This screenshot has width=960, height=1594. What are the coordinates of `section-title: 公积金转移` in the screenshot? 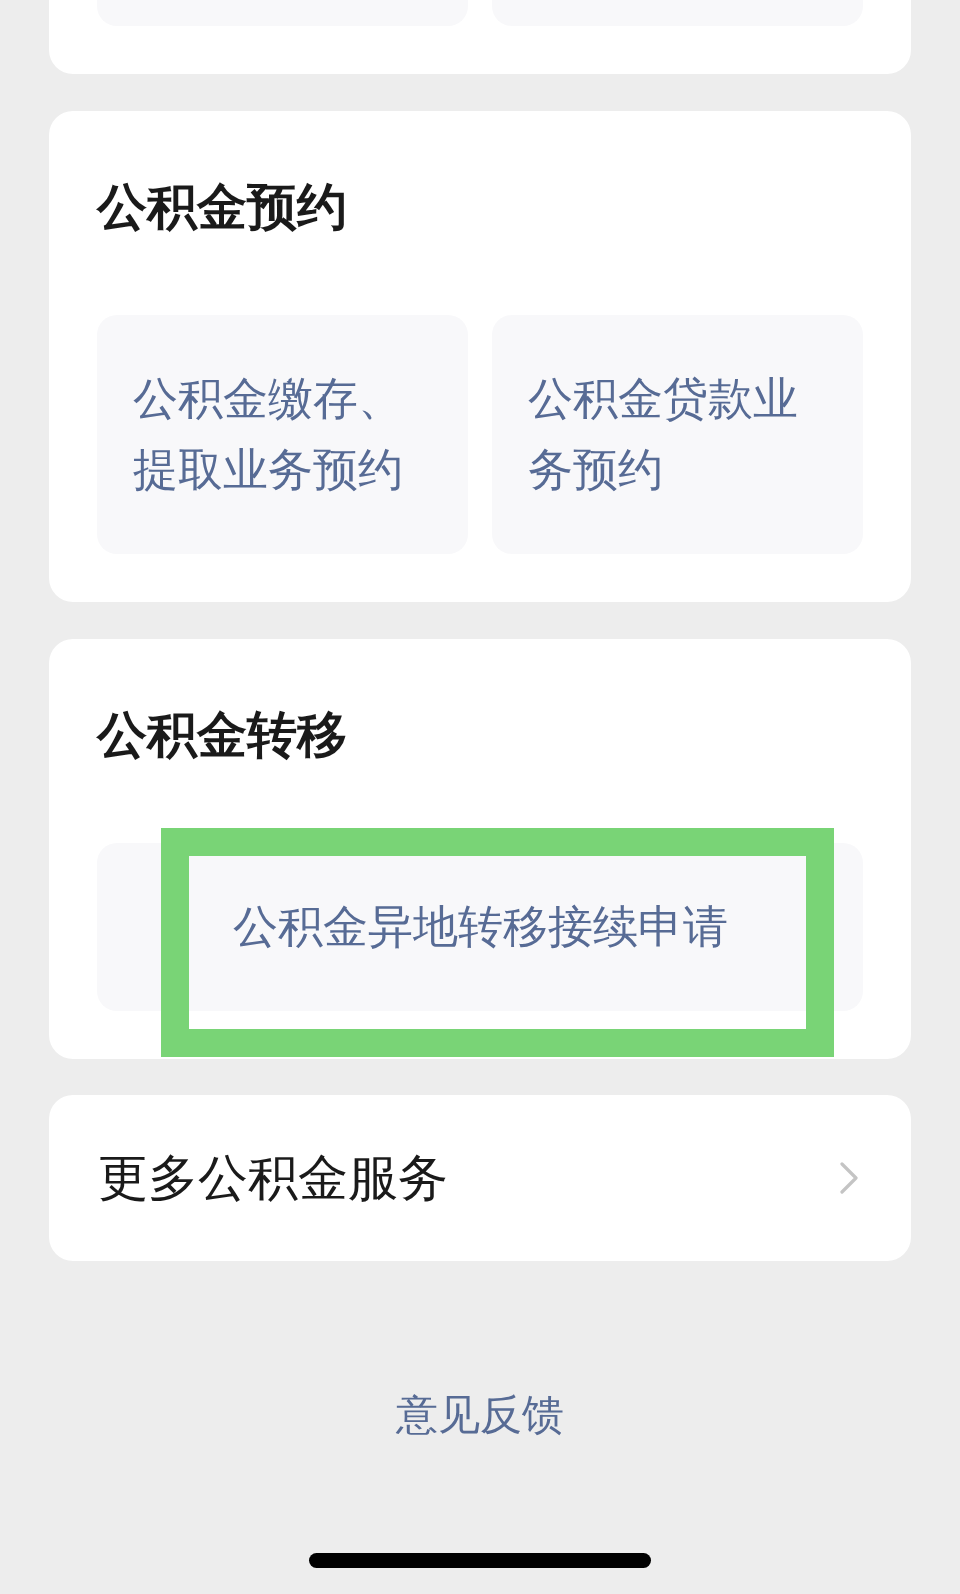 It's located at (222, 735).